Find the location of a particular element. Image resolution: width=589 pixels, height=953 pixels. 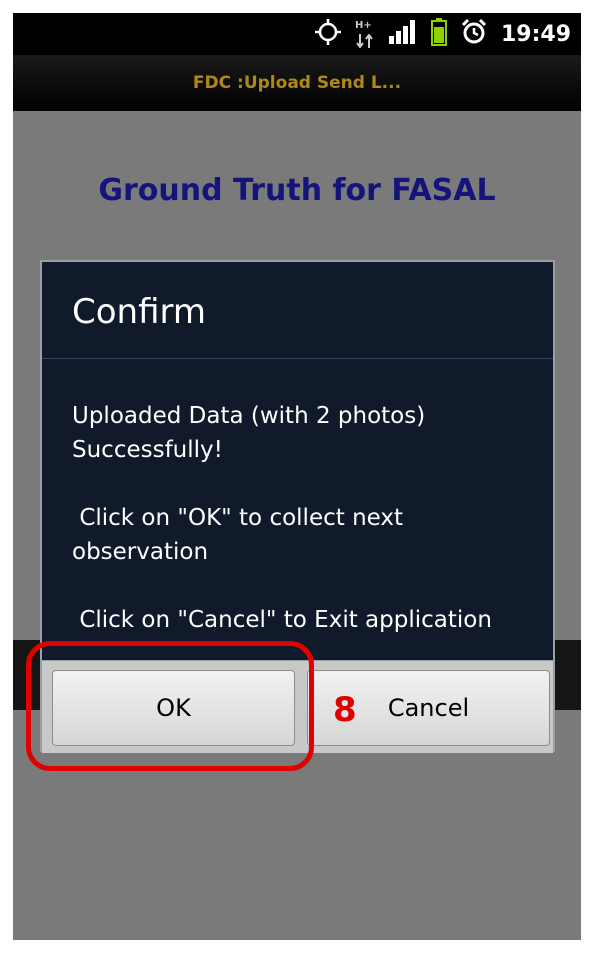

gps-icon is located at coordinates (327, 34).